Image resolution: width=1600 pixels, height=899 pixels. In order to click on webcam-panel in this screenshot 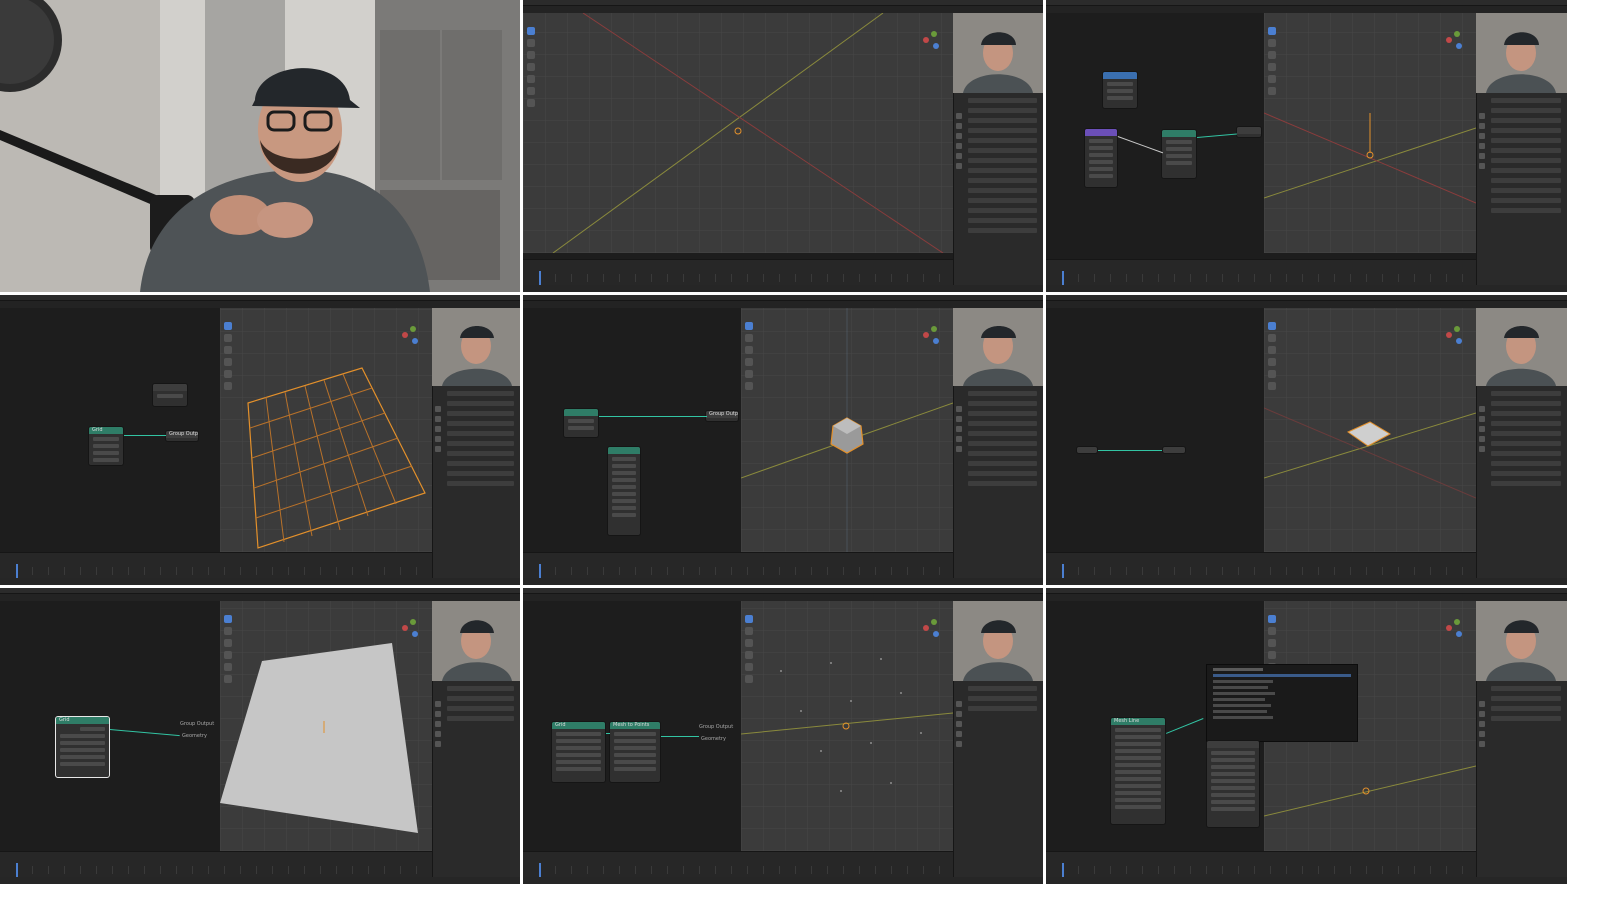, I will do `click(260, 146)`.